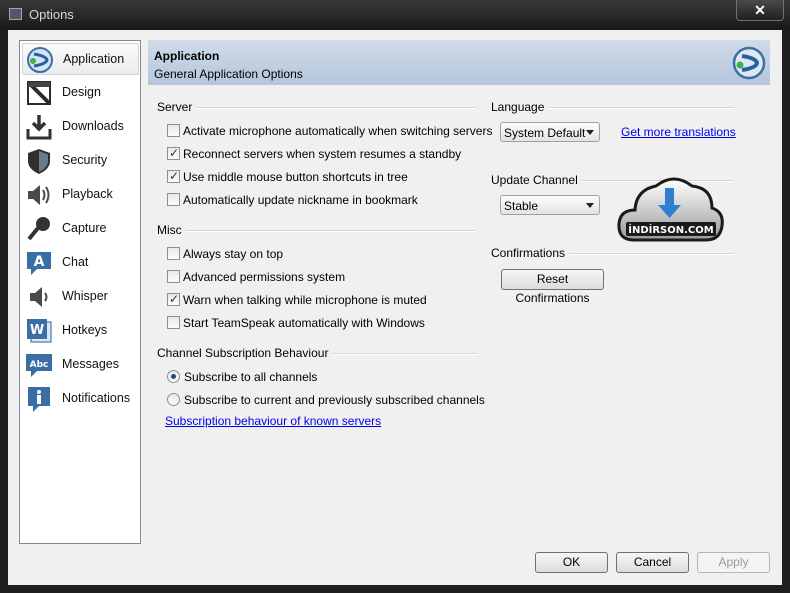 This screenshot has width=790, height=593. I want to click on microphone-icon, so click(38, 229).